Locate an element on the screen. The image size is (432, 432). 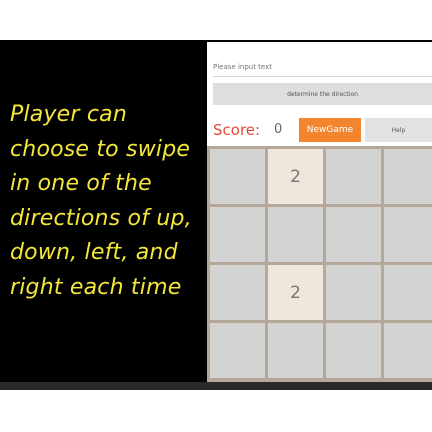
text-input-container is located at coordinates (322, 65).